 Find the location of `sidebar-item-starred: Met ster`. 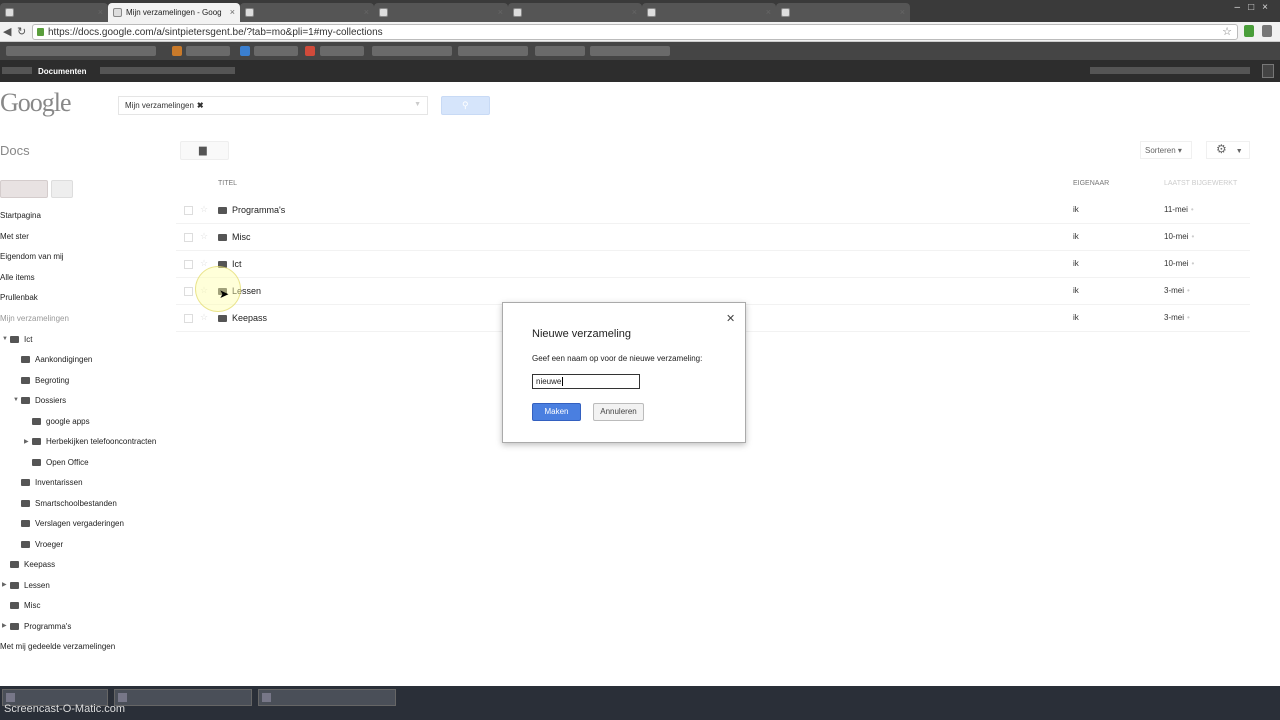

sidebar-item-starred: Met ster is located at coordinates (14, 236).